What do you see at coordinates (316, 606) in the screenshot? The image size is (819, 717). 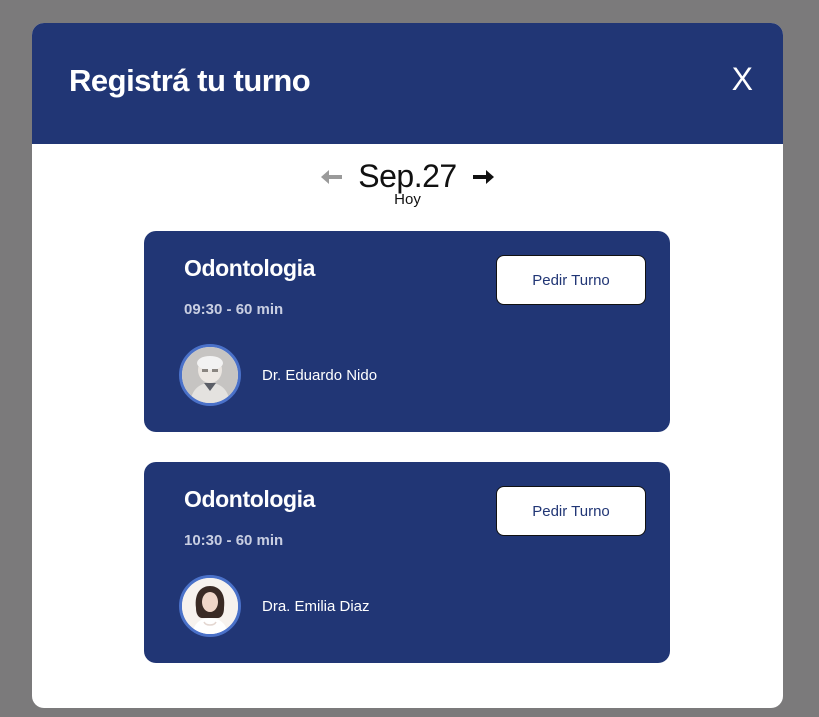 I see `doctor-name: Dra. Emilia Diaz` at bounding box center [316, 606].